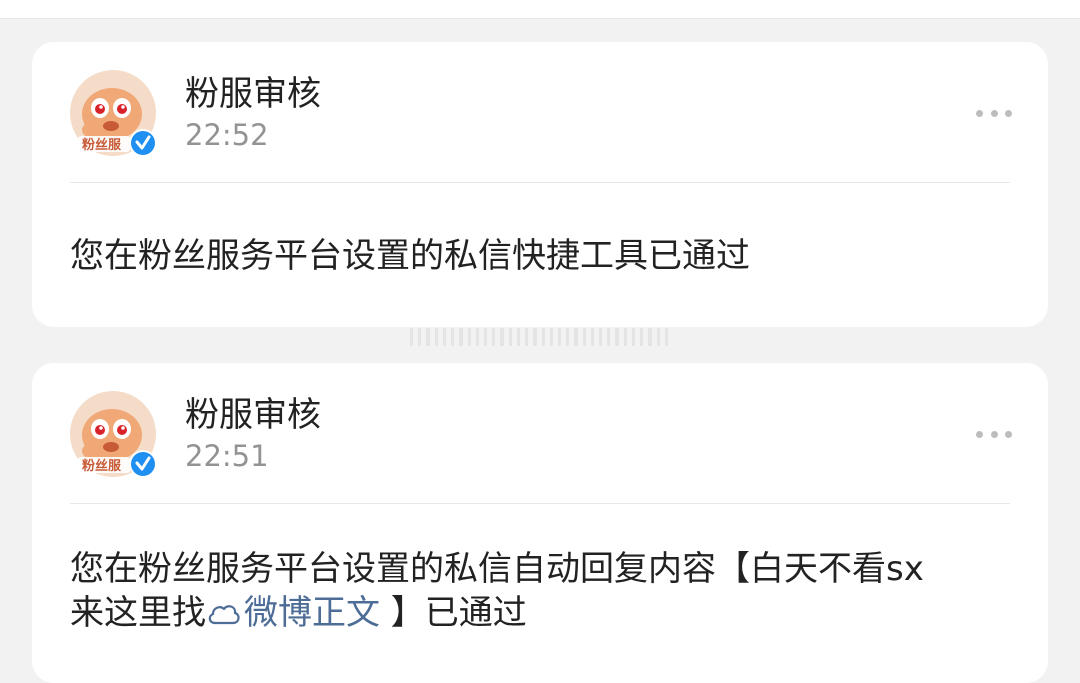 The height and width of the screenshot is (683, 1080). What do you see at coordinates (453, 613) in the screenshot?
I see `message-tail: 】已通过` at bounding box center [453, 613].